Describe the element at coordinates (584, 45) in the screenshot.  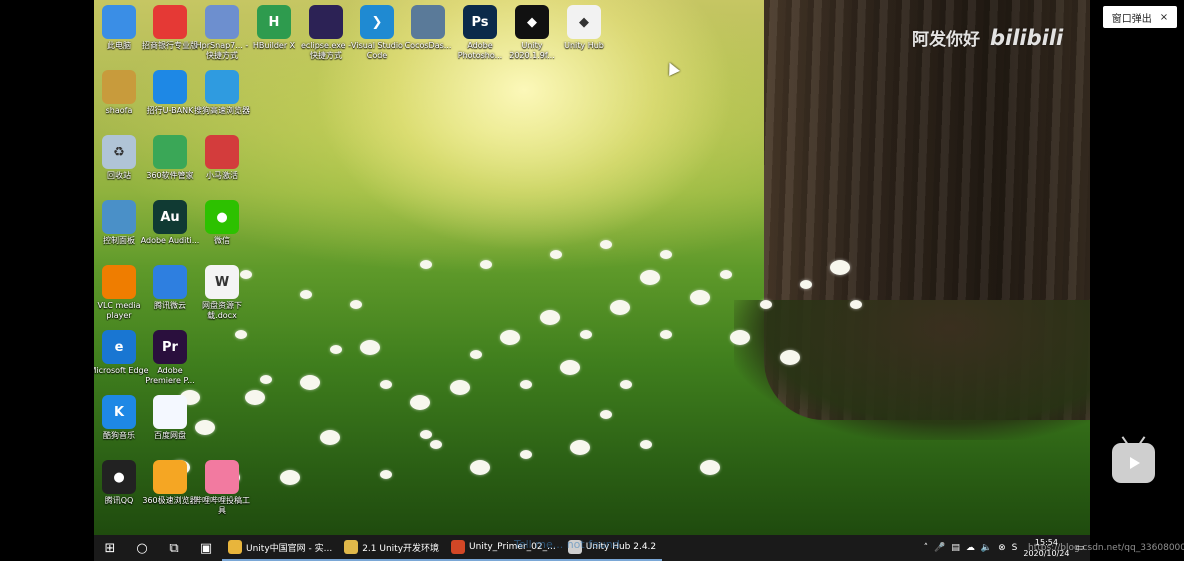
I see `desktop-icon-label: Unity Hub` at that location.